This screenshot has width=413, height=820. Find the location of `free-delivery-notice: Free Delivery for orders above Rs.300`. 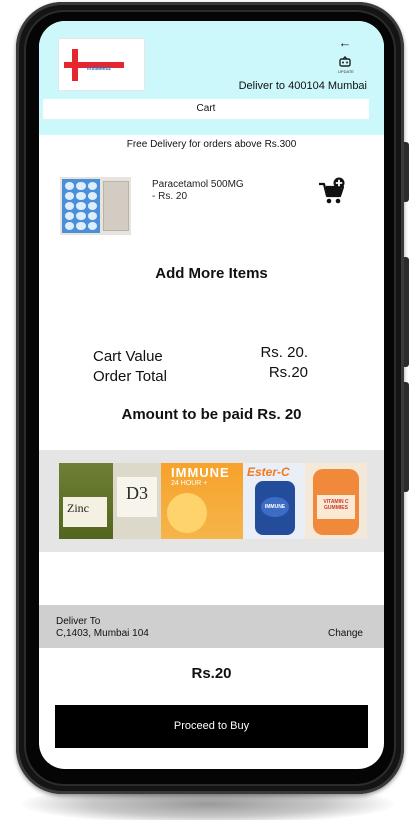

free-delivery-notice: Free Delivery for orders above Rs.300 is located at coordinates (211, 144).